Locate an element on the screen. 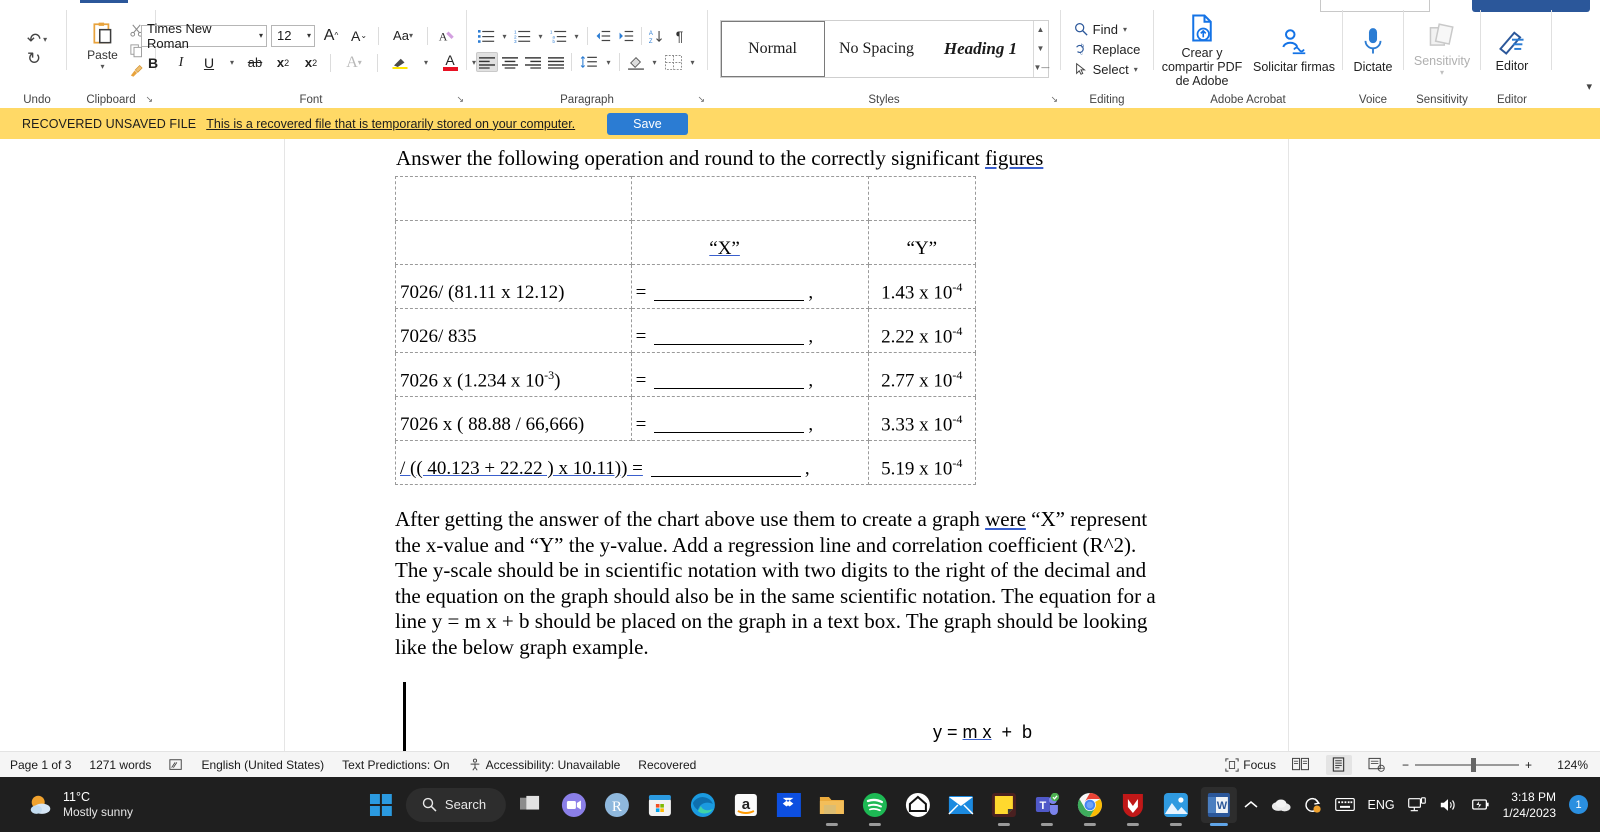 Image resolution: width=1600 pixels, height=832 pixels. sensitivity-button: Sensitivity ▾ is located at coordinates (1442, 49).